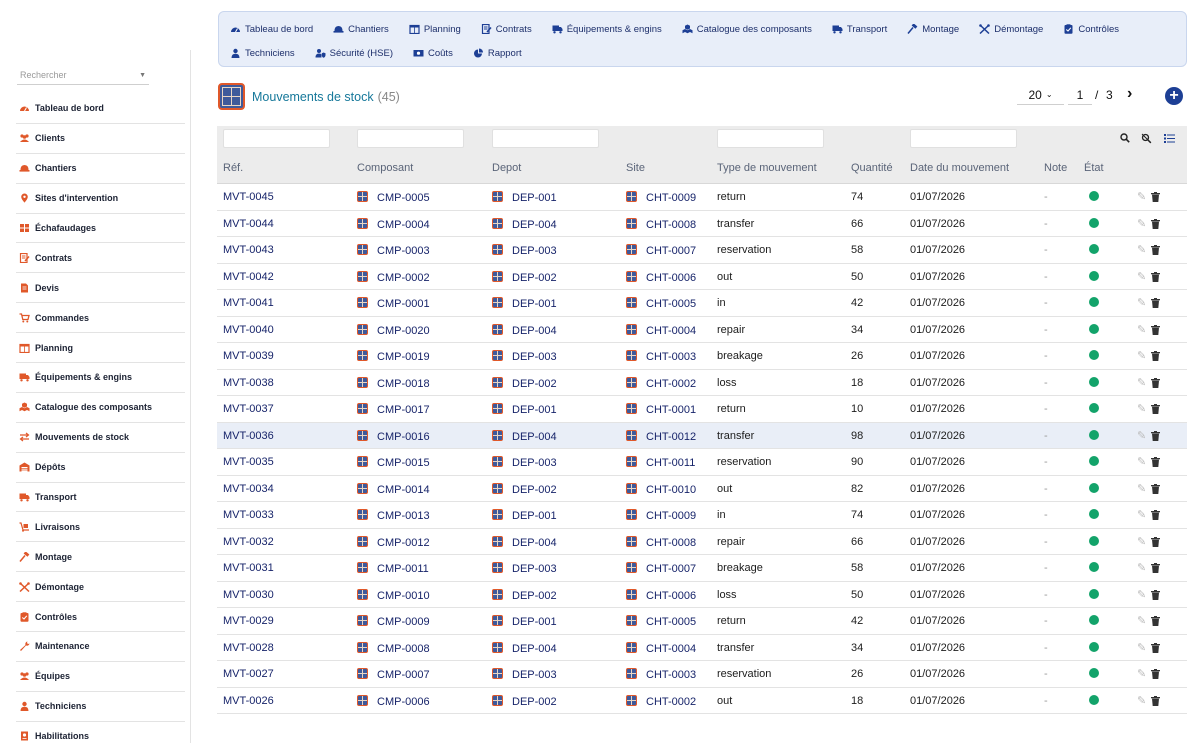 Image resolution: width=1200 pixels, height=743 pixels. Describe the element at coordinates (434, 29) in the screenshot. I see `topnav-item-2: Planning` at that location.